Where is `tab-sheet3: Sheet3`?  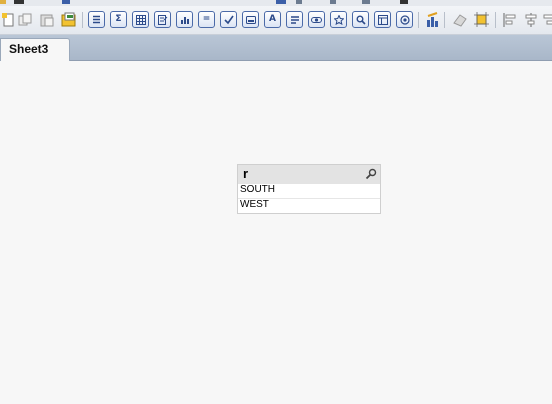
tab-sheet3: Sheet3 is located at coordinates (35, 49).